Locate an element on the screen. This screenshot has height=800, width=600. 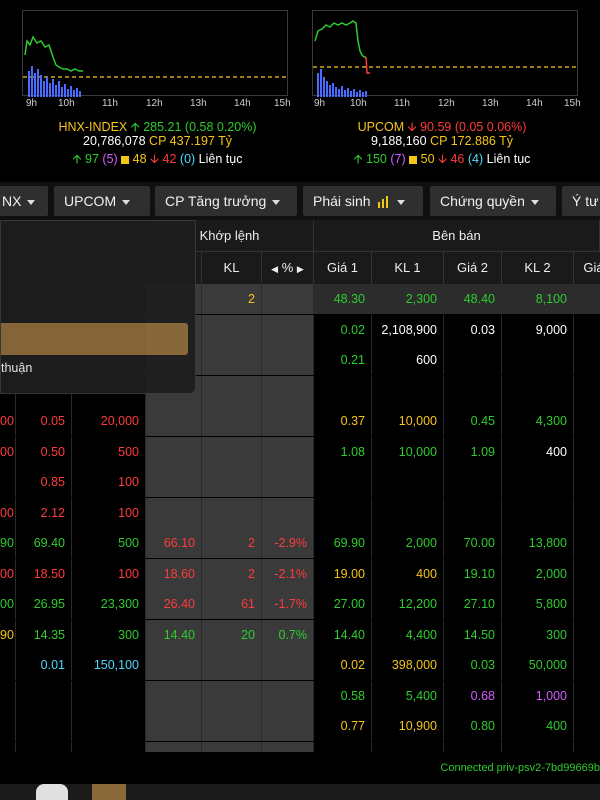
table-cell-k1: 400 is located at coordinates (408, 573).